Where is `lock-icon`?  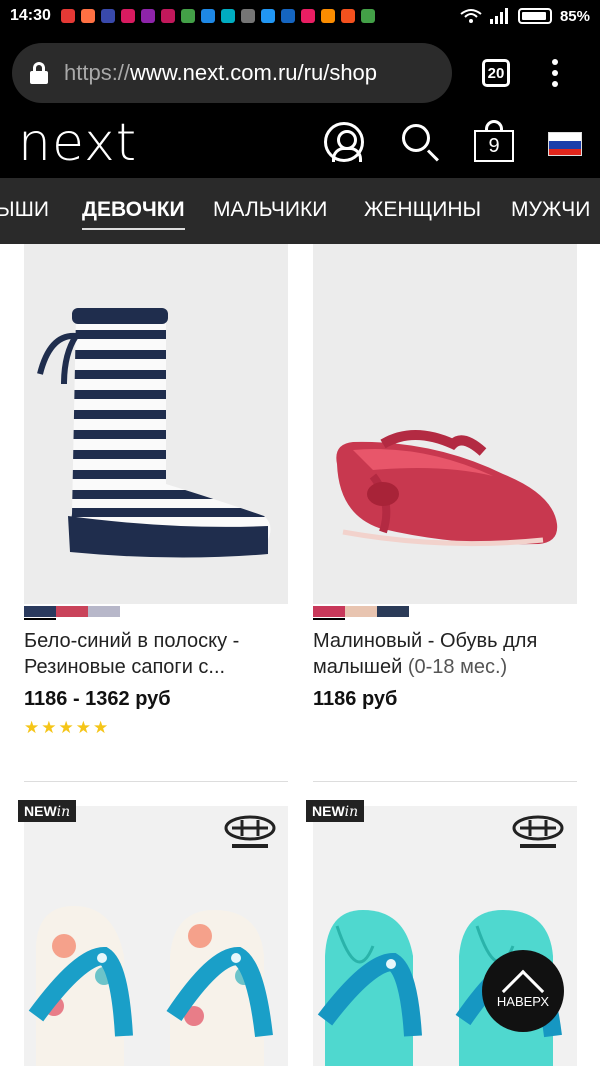 lock-icon is located at coordinates (39, 73).